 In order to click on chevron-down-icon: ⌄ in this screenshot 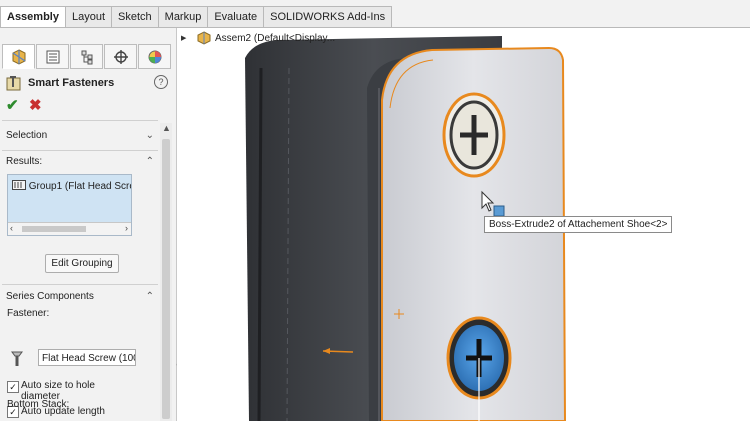, I will do `click(150, 135)`.